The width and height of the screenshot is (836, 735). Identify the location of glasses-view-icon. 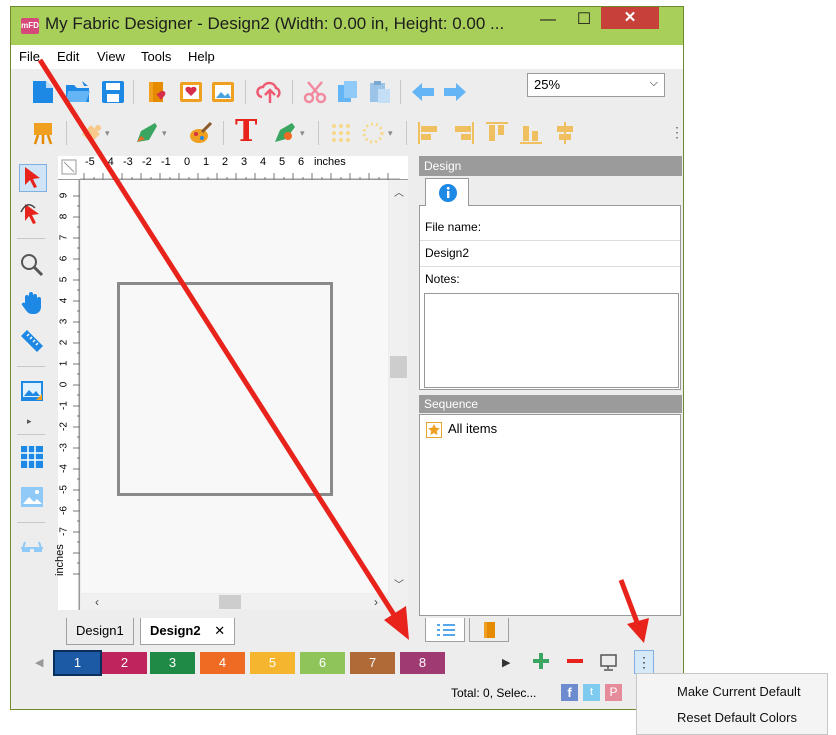
(32, 545).